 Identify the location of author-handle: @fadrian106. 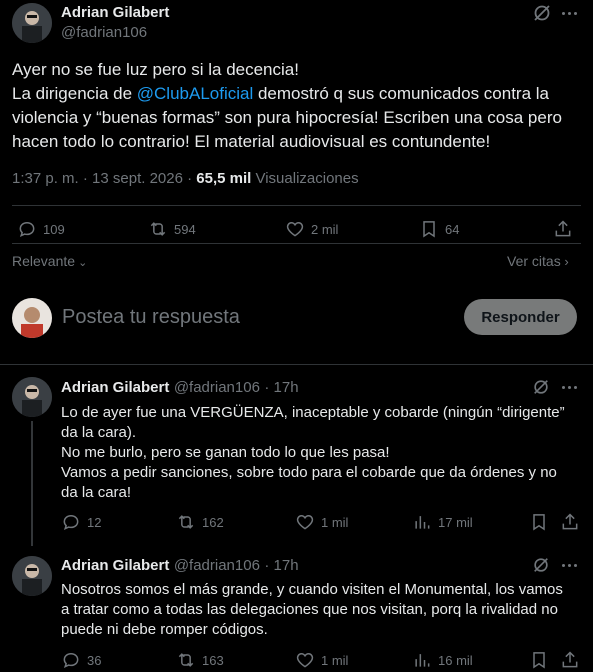
(104, 32).